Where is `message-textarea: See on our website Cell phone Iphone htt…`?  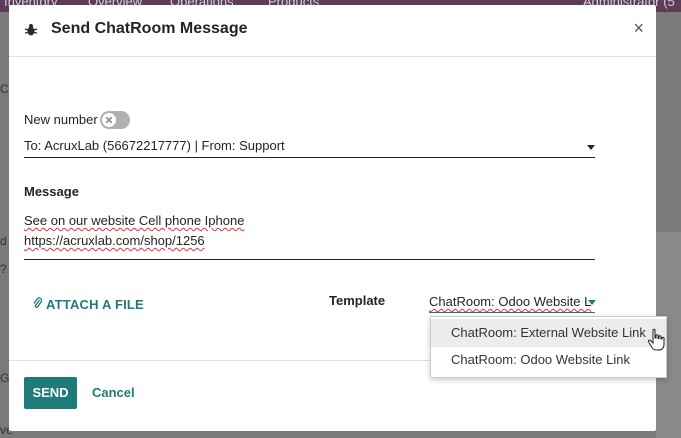 message-textarea: See on our website Cell phone Iphone htt… is located at coordinates (309, 235).